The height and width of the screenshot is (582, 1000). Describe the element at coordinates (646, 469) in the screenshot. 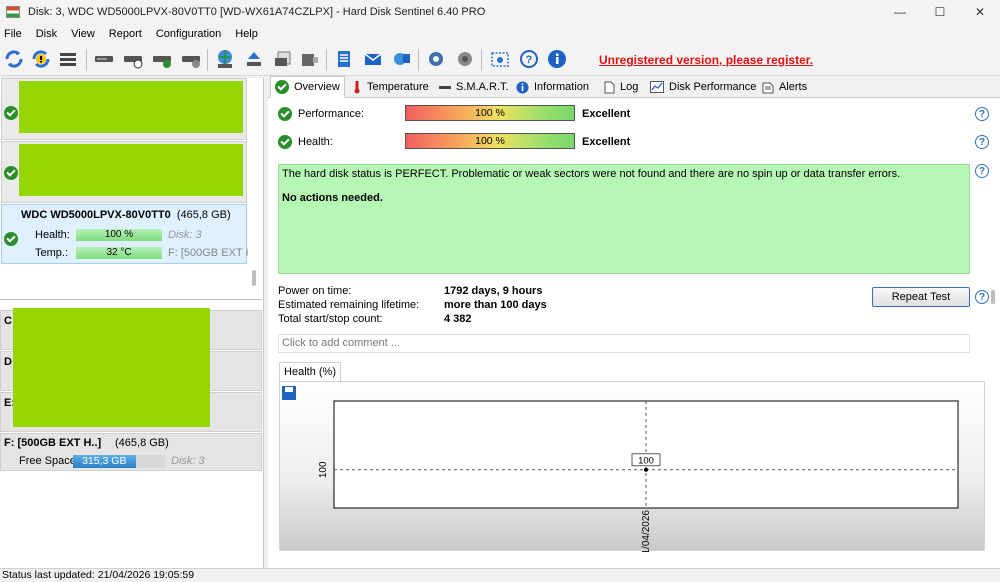

I see `data-point` at that location.